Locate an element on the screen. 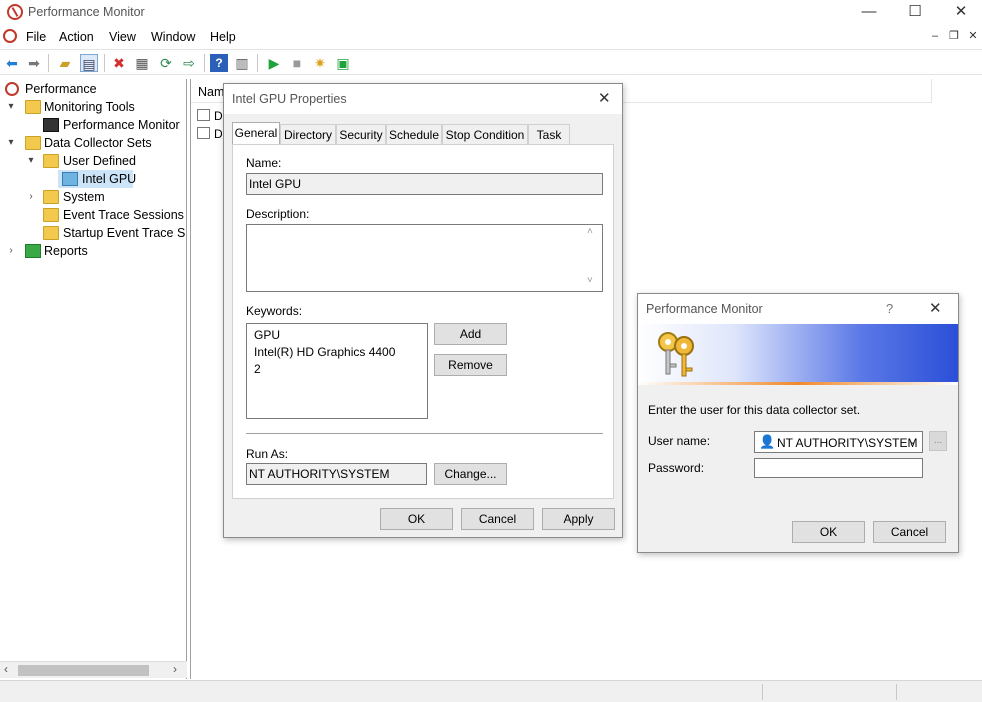  monitor-chart-icon is located at coordinates (51, 125).